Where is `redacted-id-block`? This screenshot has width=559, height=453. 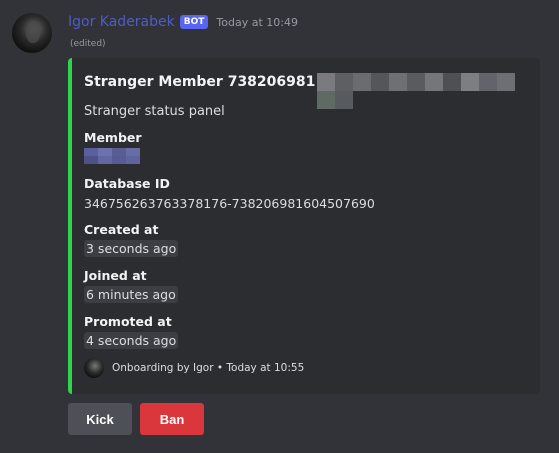 redacted-id-block is located at coordinates (422, 91).